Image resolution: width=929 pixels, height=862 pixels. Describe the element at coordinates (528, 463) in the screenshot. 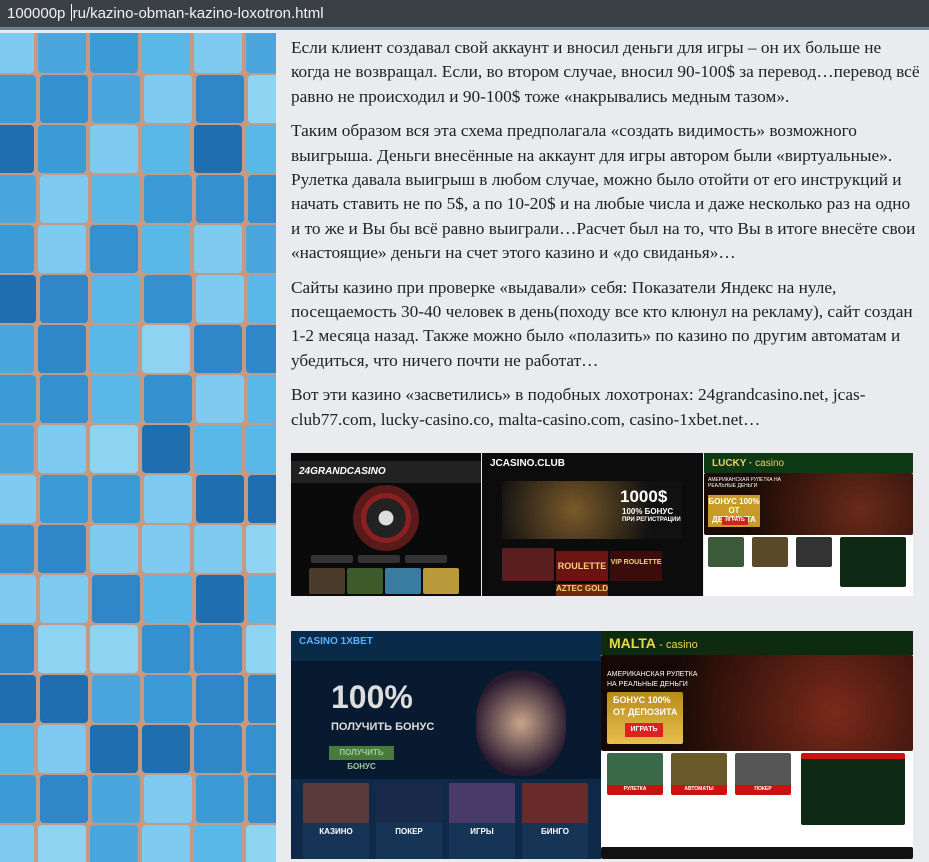

I see `logo: JCASINO.CLUB` at that location.